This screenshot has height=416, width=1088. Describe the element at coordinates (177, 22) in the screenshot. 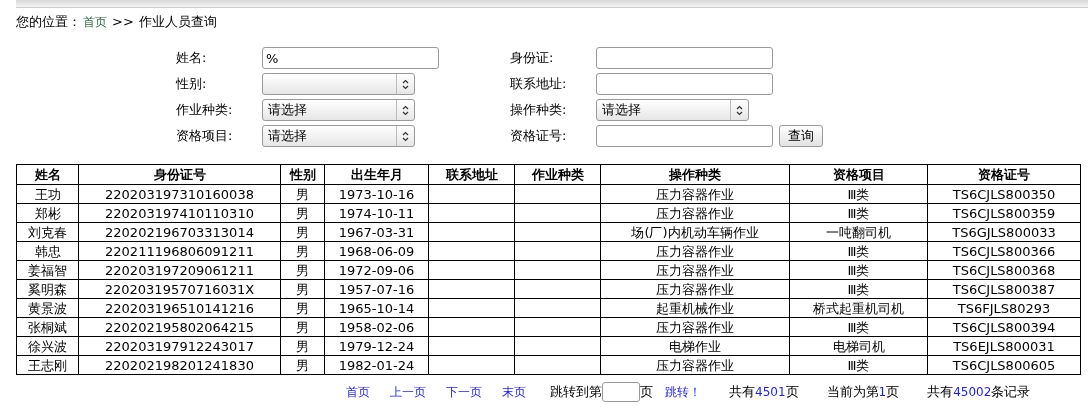

I see `breadcrumb-current: 作业人员查询` at that location.